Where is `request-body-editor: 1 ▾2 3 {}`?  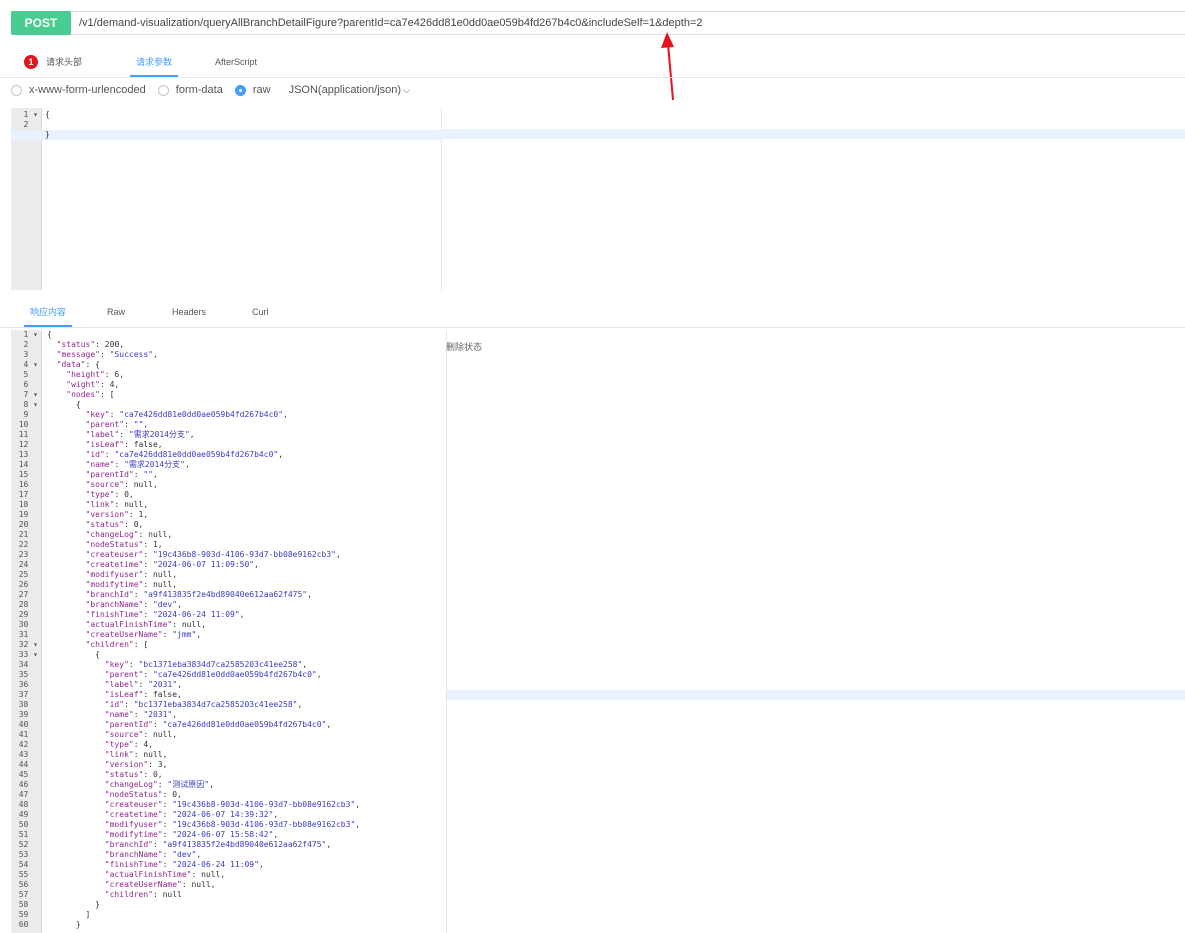 request-body-editor: 1 ▾2 3 {} is located at coordinates (226, 199).